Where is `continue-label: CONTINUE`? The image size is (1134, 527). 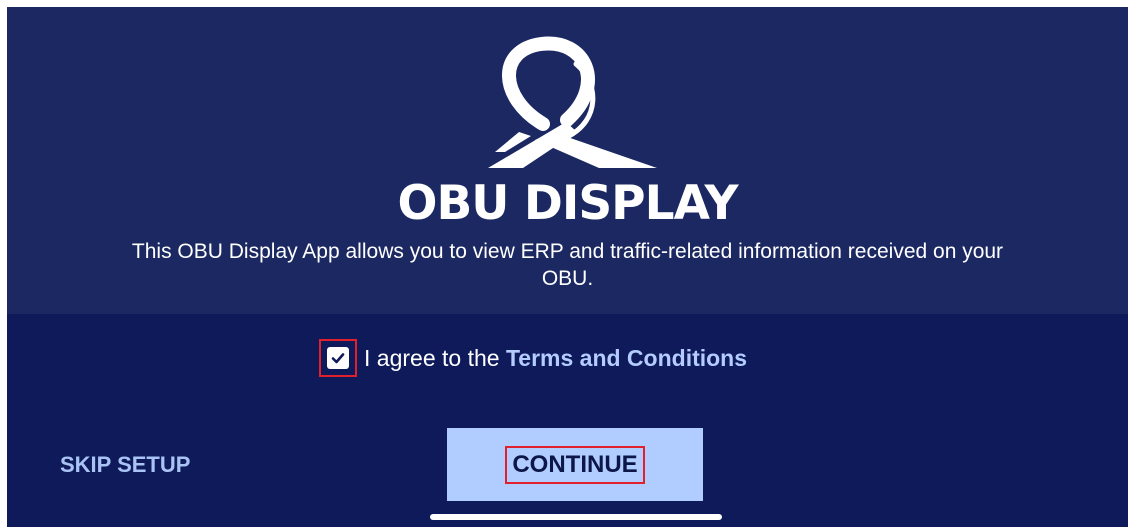 continue-label: CONTINUE is located at coordinates (575, 464).